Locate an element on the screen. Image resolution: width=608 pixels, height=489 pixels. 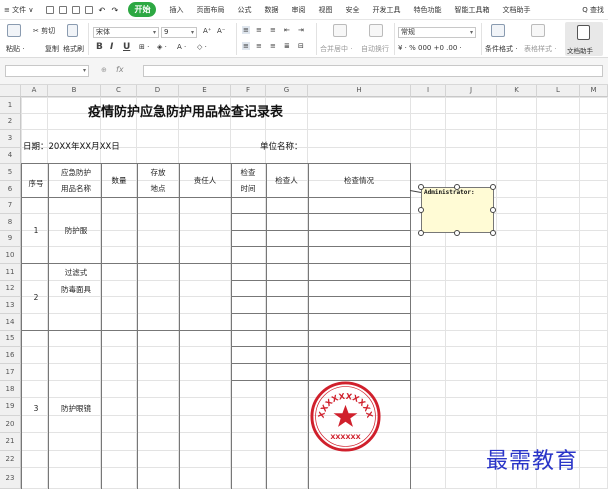
row-header: 8 is located at coordinates (10, 222).